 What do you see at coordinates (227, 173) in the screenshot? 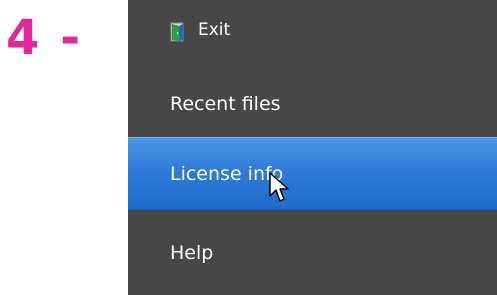
I see `menu-item-label: License info` at bounding box center [227, 173].